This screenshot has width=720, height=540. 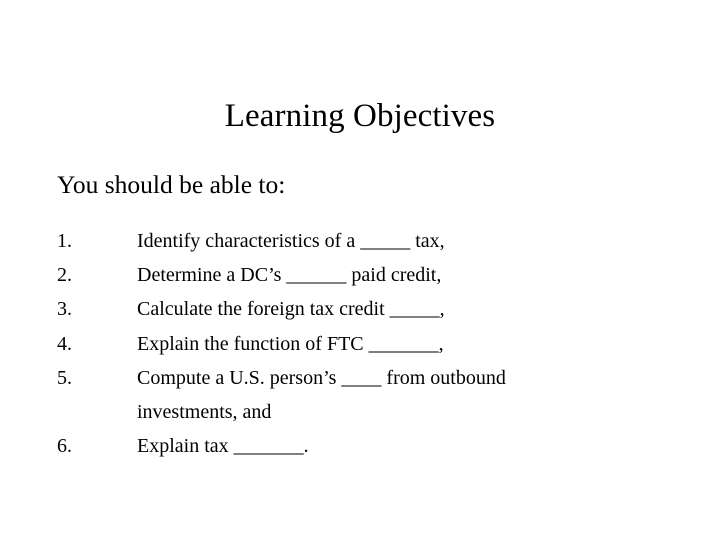 What do you see at coordinates (64, 241) in the screenshot?
I see `list-item-number: 1.` at bounding box center [64, 241].